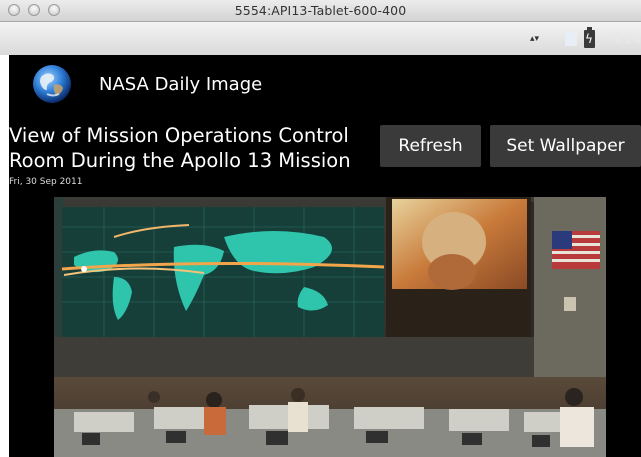 The width and height of the screenshot is (641, 457). What do you see at coordinates (430, 146) in the screenshot?
I see `refresh-button: Refresh` at bounding box center [430, 146].